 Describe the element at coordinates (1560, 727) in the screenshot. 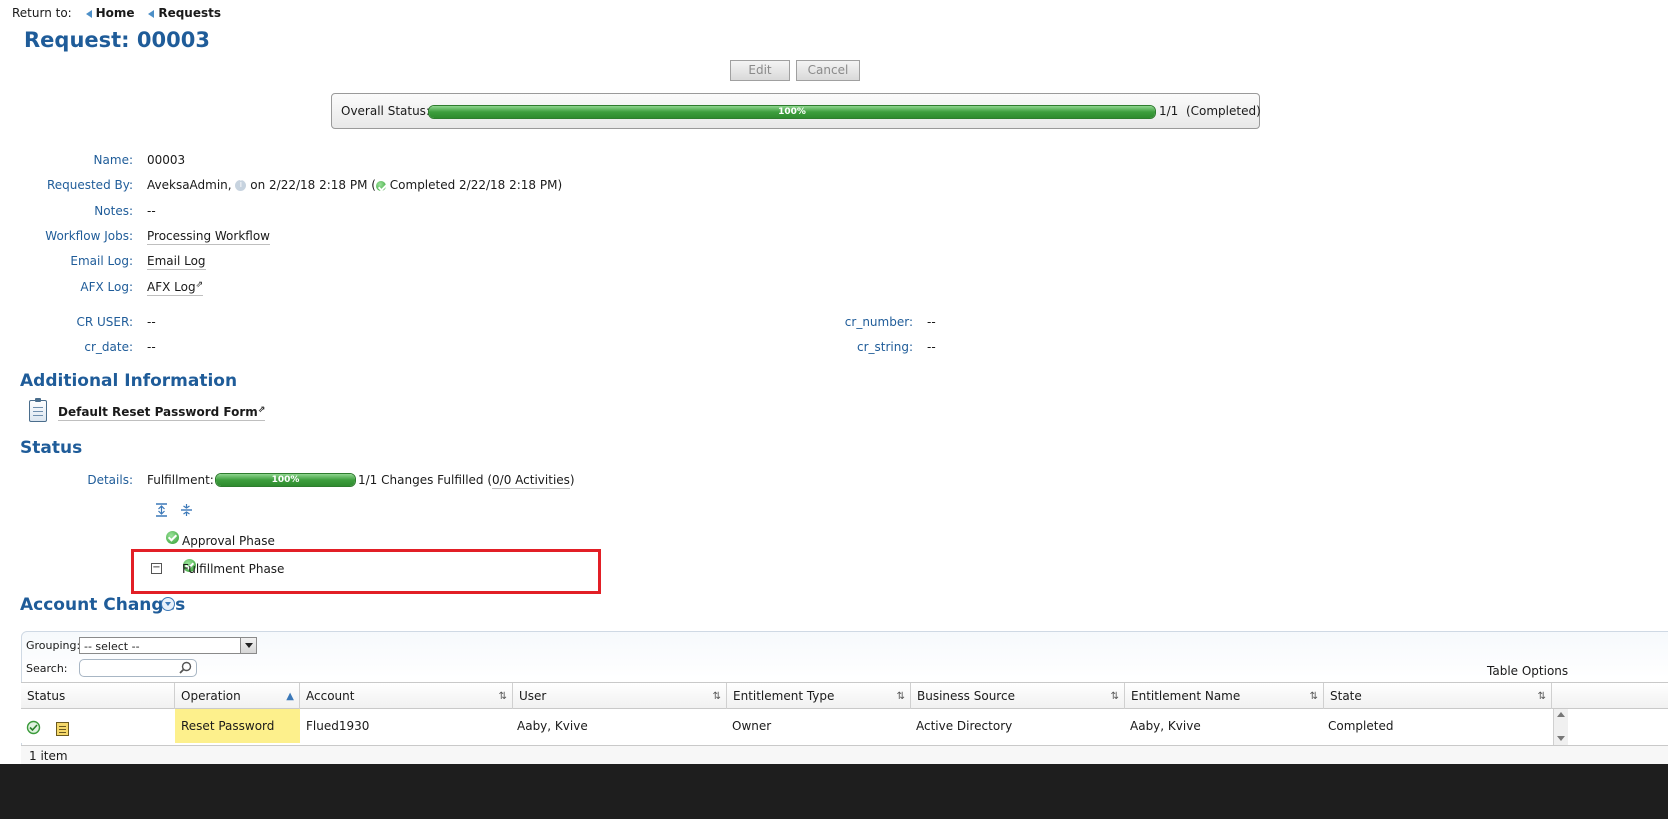

I see `table-scrollbar` at that location.